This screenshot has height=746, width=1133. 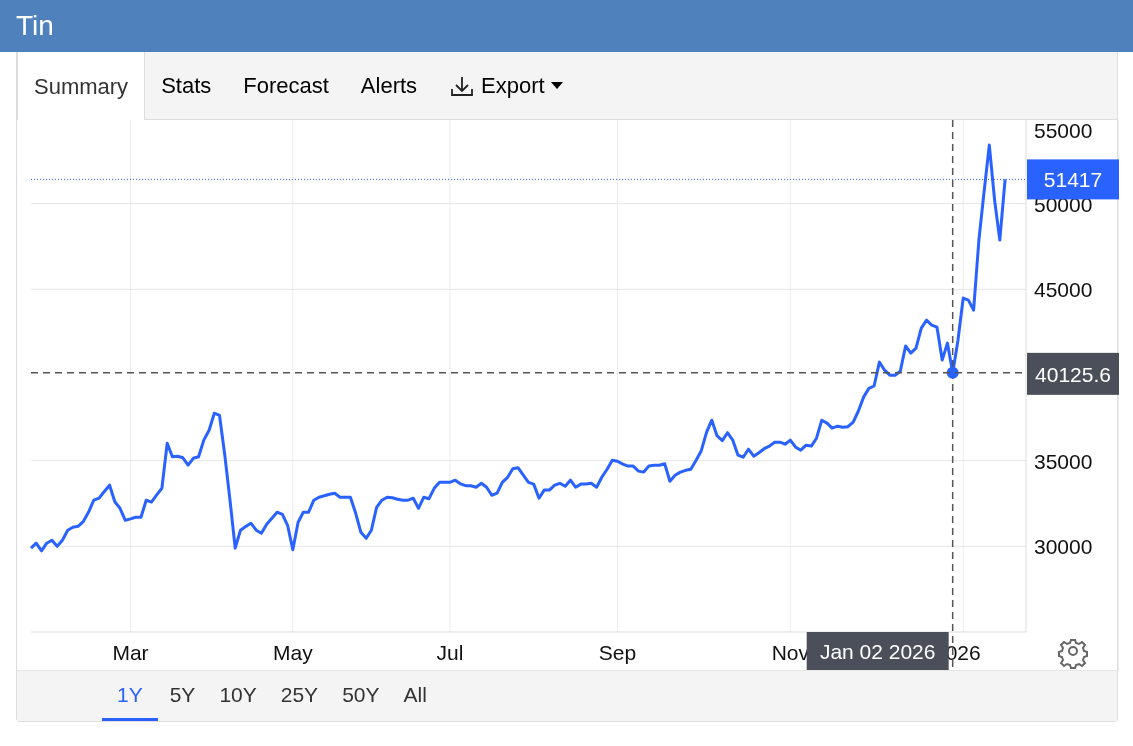 What do you see at coordinates (450, 652) in the screenshot?
I see `x-axis-label: Jul` at bounding box center [450, 652].